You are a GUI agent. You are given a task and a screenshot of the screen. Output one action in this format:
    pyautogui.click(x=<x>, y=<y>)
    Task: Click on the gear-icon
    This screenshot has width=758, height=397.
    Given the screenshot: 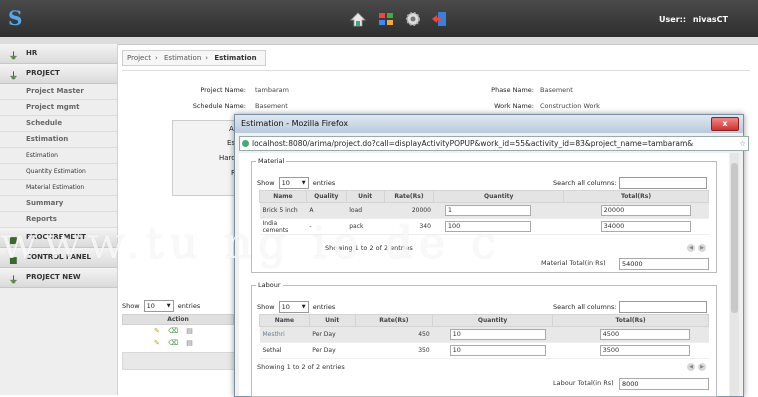 What is the action you would take?
    pyautogui.click(x=413, y=19)
    